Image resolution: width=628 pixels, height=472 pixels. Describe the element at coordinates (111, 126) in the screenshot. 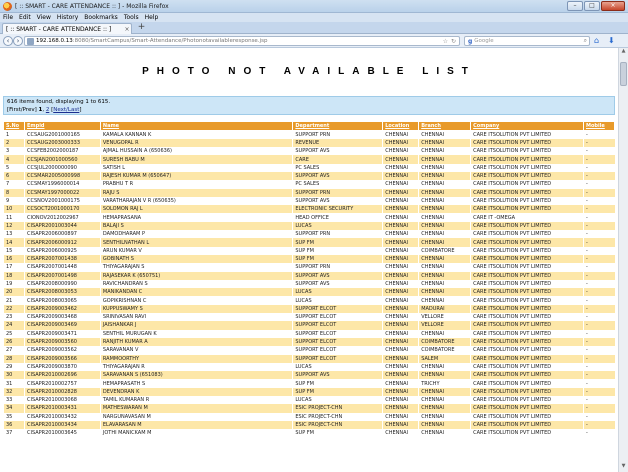

I see `sort-name-link: Name` at that location.